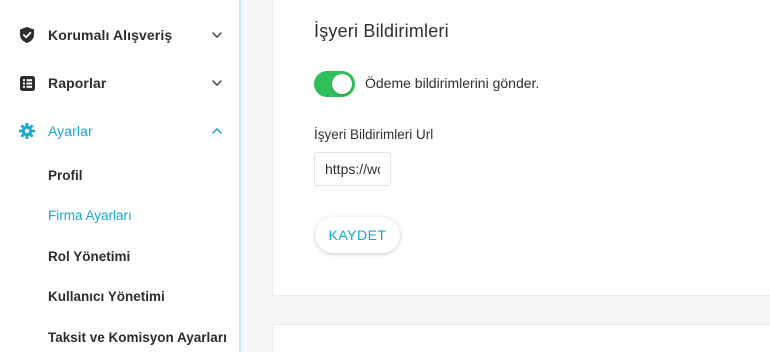 This screenshot has width=770, height=352. I want to click on sidebar-subitem-kullanici-yonetimi: Kullanıcı Yönetimi, so click(106, 296).